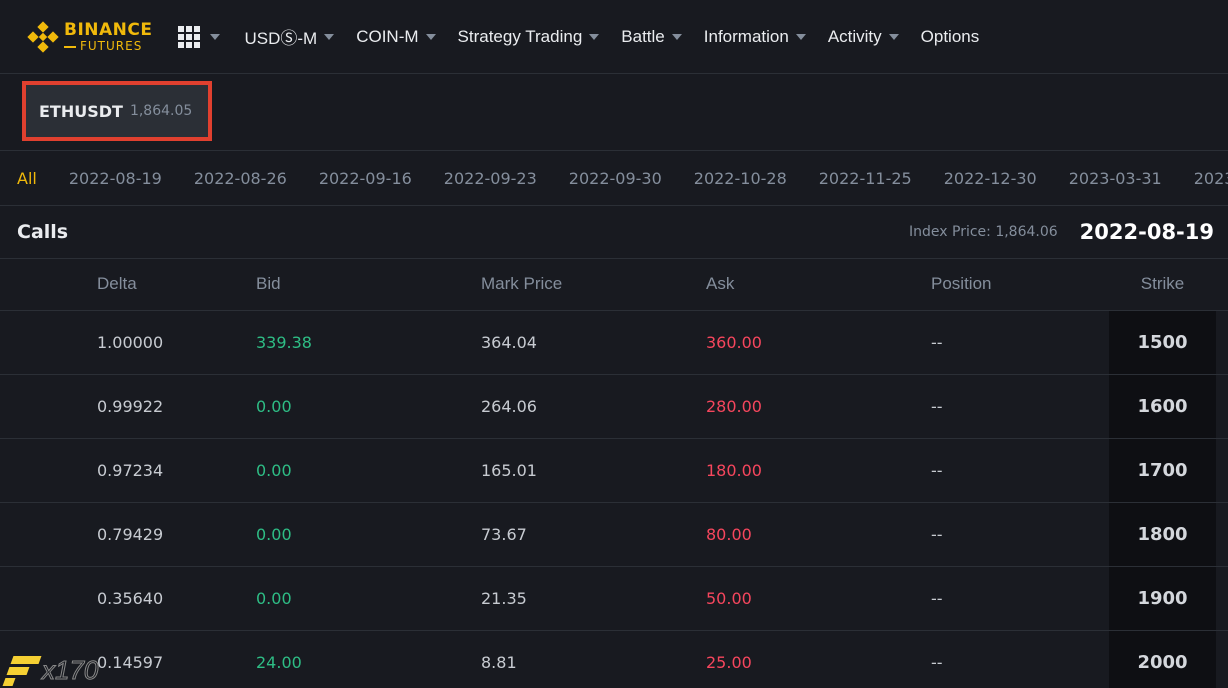  What do you see at coordinates (1162, 598) in the screenshot?
I see `strike-cell: 1900` at bounding box center [1162, 598].